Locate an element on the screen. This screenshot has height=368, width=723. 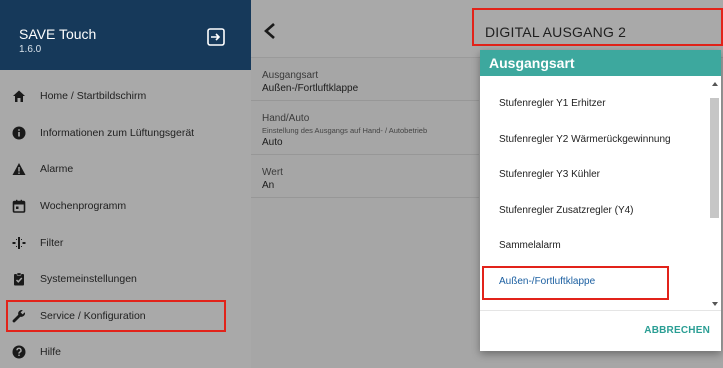
sidebar-item-label: Hilfe is located at coordinates (51, 352).